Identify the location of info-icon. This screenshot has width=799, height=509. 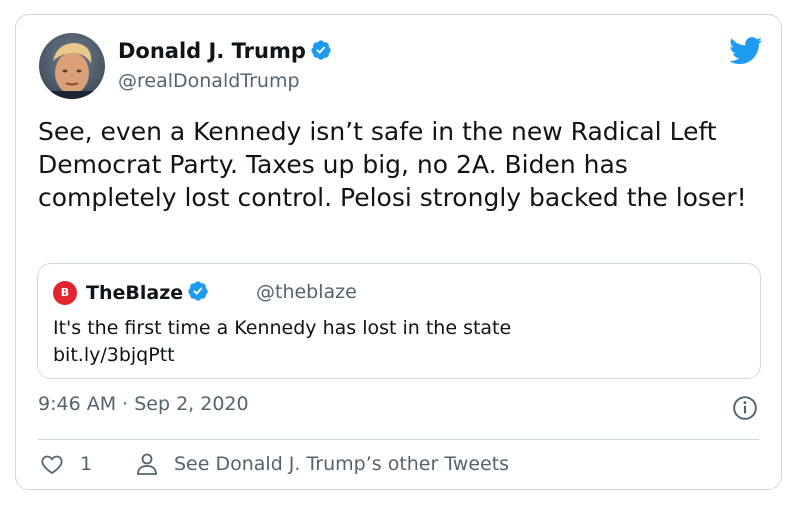
(745, 408).